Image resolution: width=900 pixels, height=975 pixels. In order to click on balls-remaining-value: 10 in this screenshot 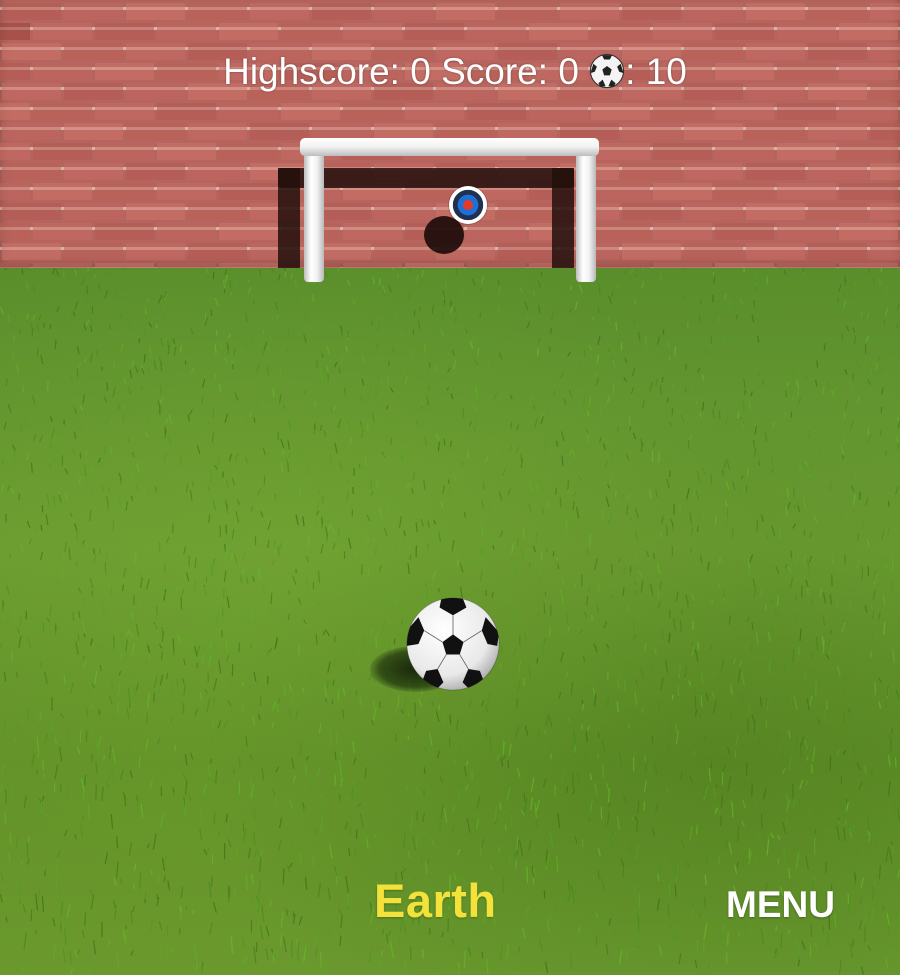, I will do `click(666, 71)`.